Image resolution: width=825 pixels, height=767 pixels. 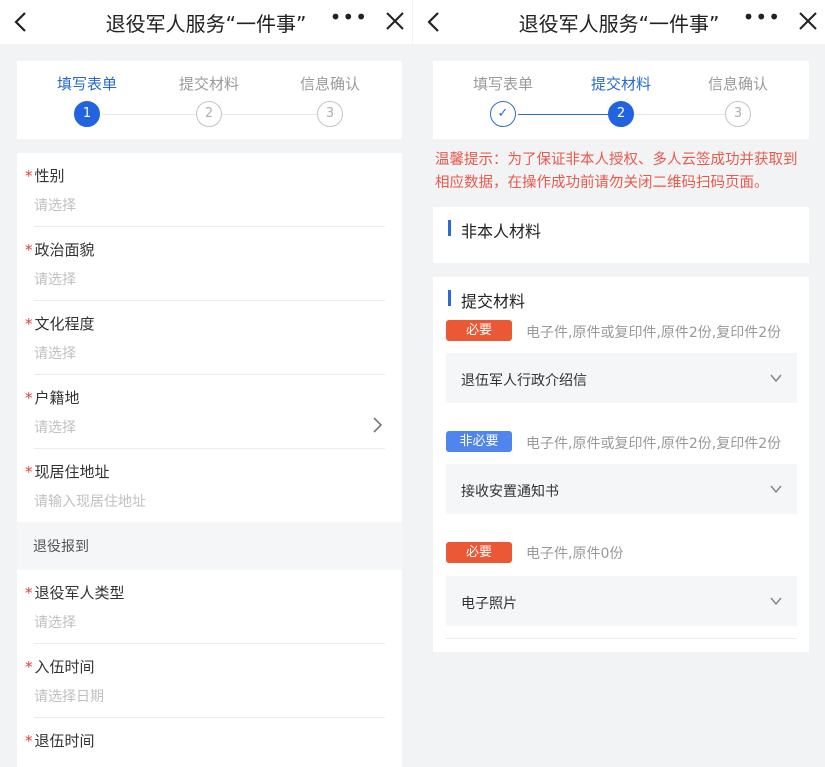 I want to click on field-label: * 户籍地, so click(x=52, y=397).